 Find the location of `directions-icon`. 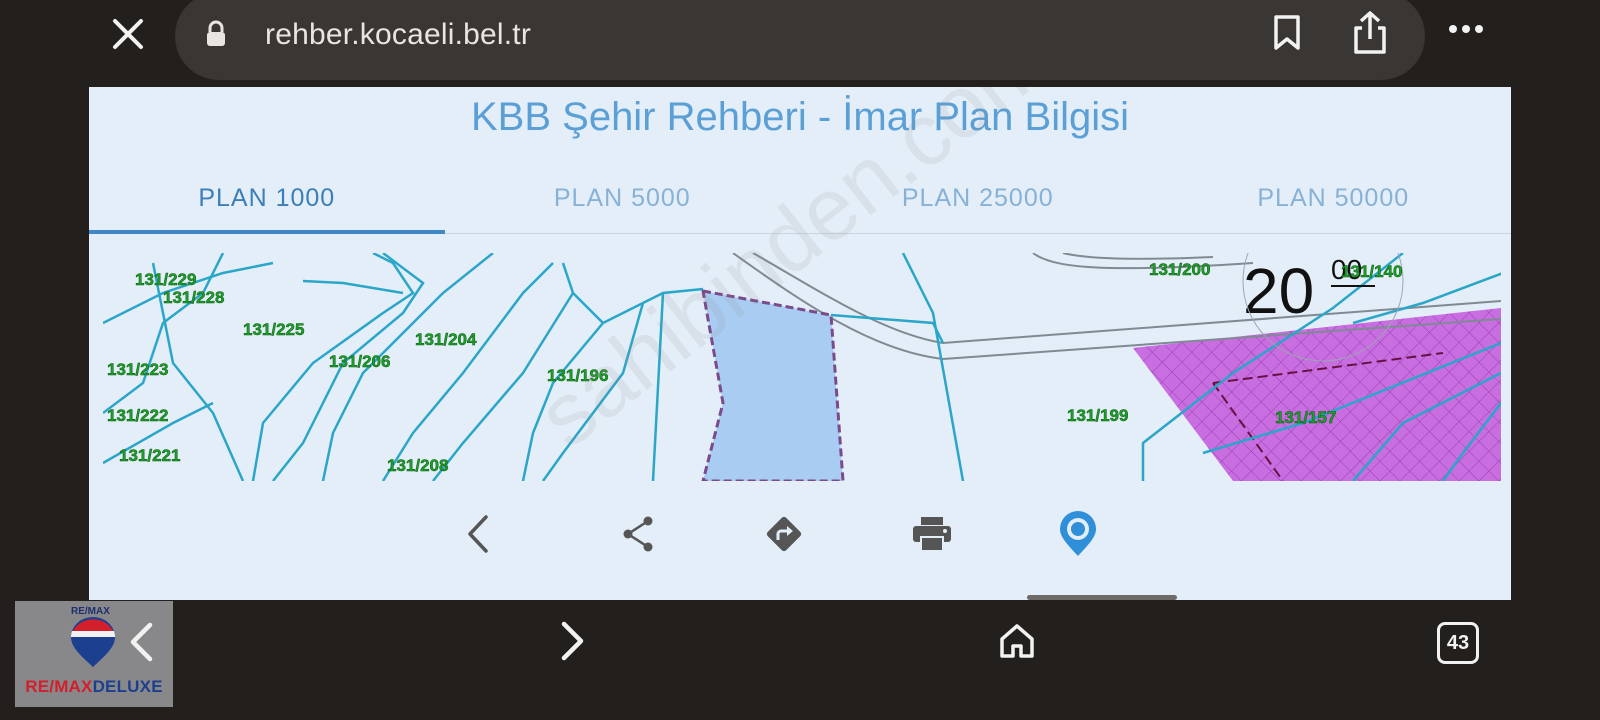

directions-icon is located at coordinates (784, 534).